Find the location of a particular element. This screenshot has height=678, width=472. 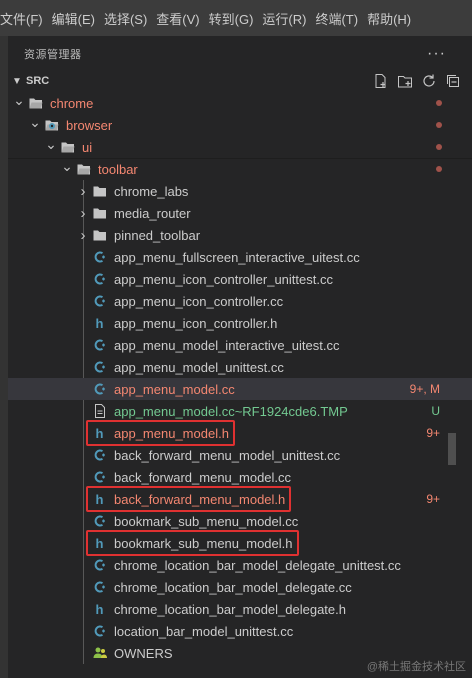

tree-file-row: h chrome_location_bar_model_delegate.h is located at coordinates (240, 609).